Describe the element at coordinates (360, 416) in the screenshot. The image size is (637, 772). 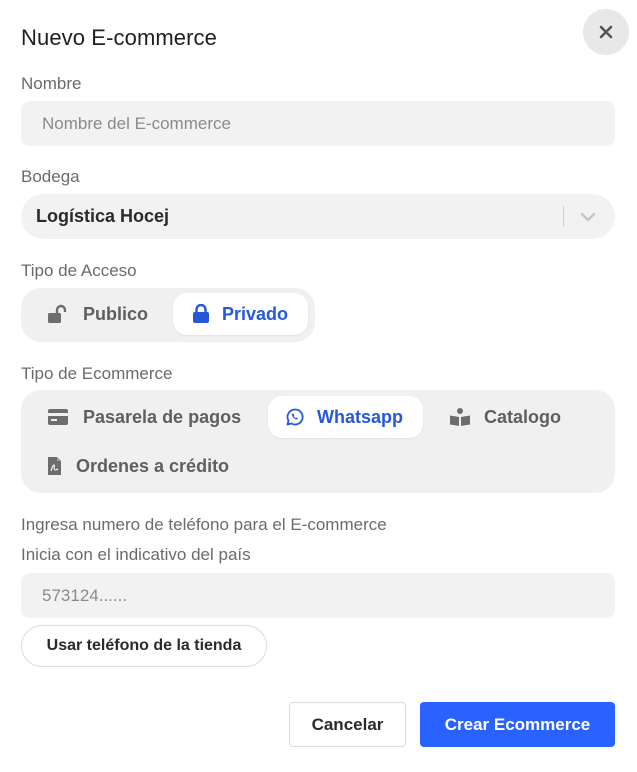
I see `ecommerce-option-label: Whatsapp` at that location.